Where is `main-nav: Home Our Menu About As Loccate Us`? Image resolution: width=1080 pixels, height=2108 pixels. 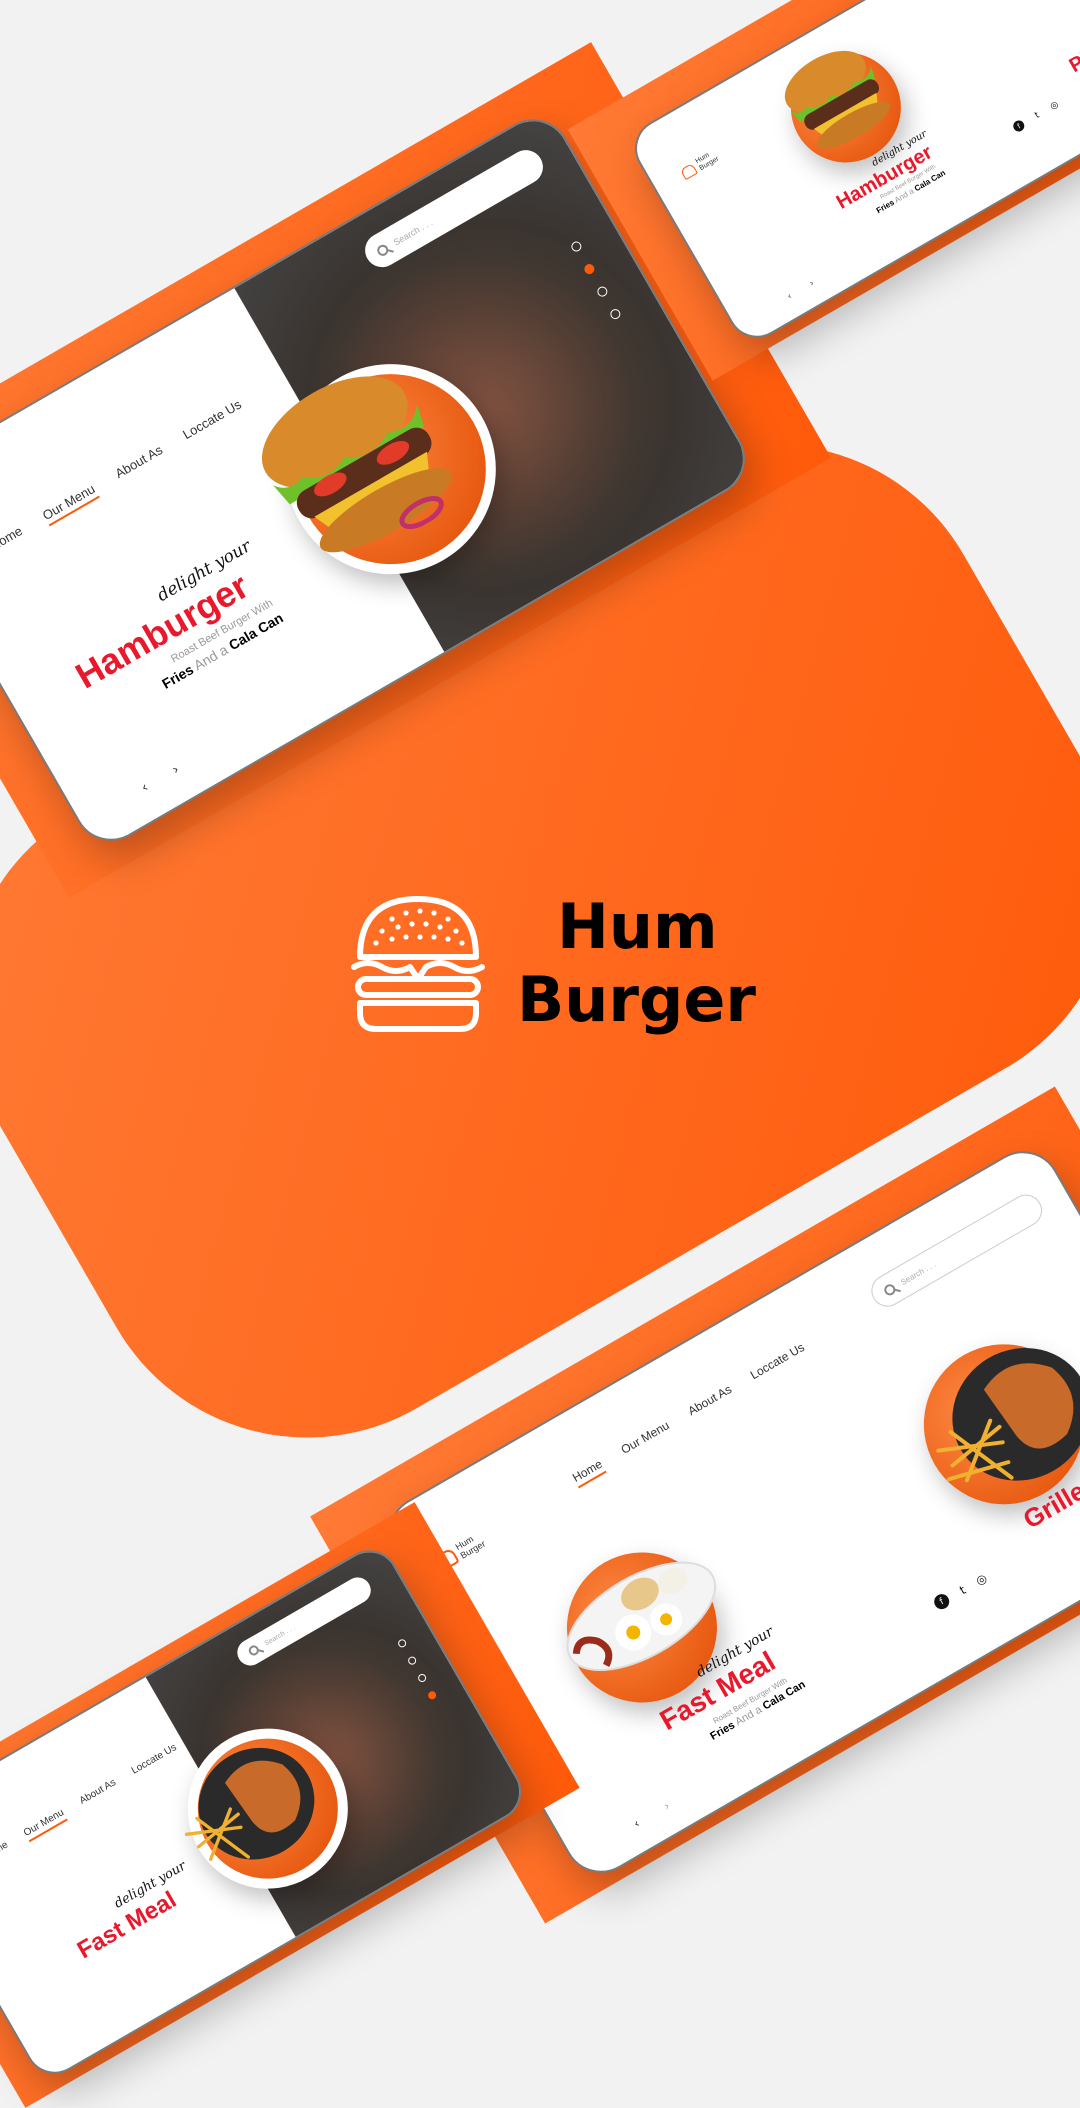 main-nav: Home Our Menu About As Loccate Us is located at coordinates (123, 477).